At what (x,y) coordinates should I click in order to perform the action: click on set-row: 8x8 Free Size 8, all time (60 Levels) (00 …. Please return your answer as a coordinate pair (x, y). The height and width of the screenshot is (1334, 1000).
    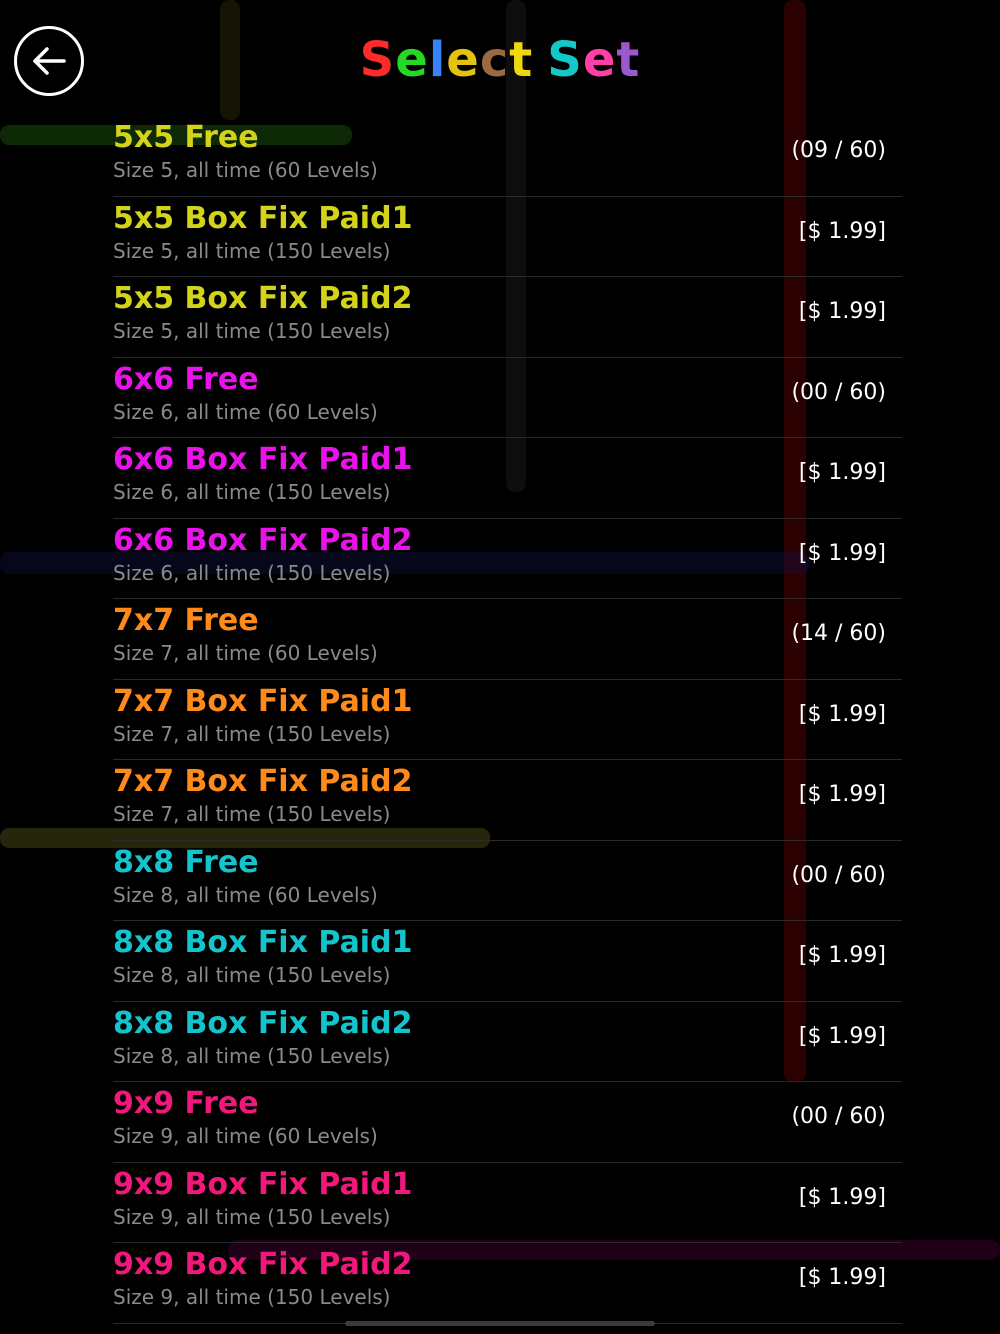
    Looking at the image, I should click on (507, 881).